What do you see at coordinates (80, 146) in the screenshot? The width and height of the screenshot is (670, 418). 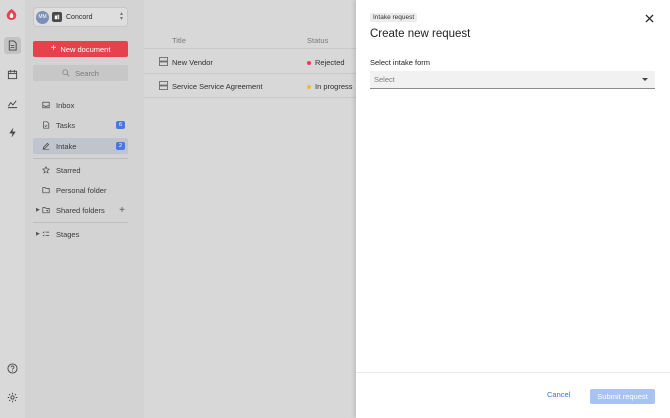 I see `sidebar-item-intake: Intake 2` at bounding box center [80, 146].